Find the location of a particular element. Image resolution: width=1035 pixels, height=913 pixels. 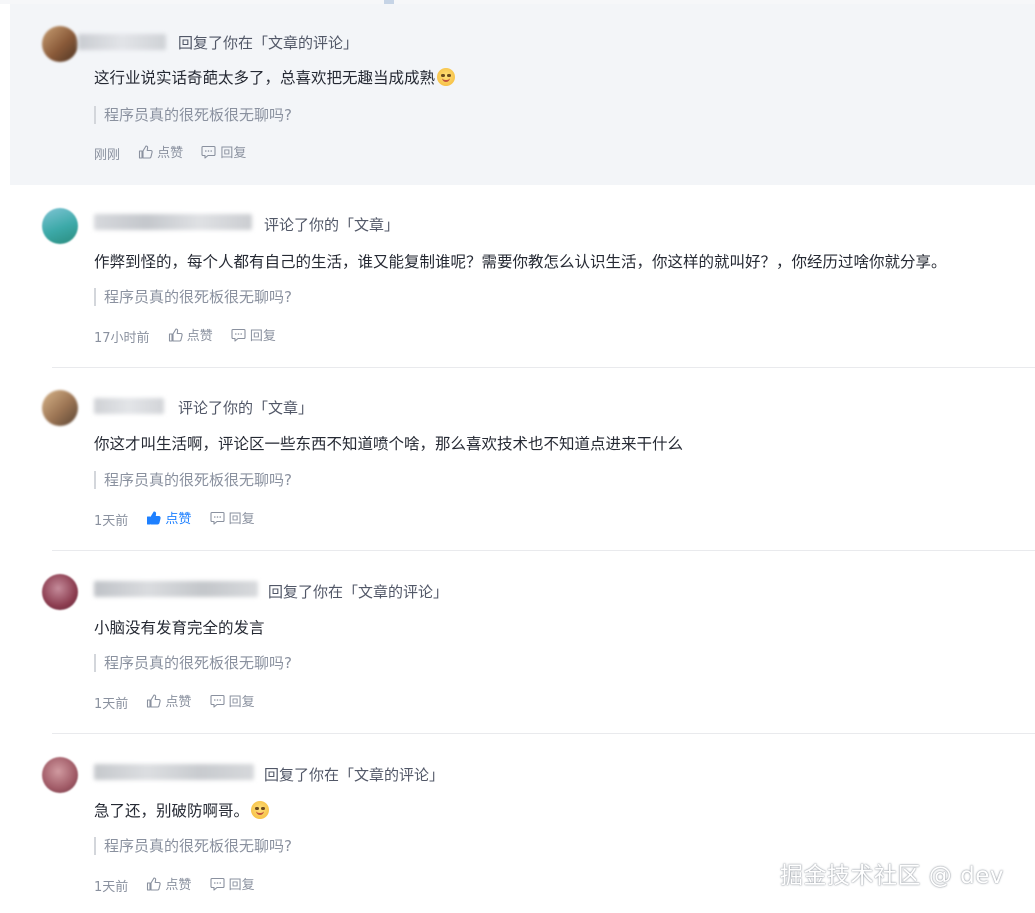

comment-content: 小脑没有发育完全的发言 is located at coordinates (179, 628).